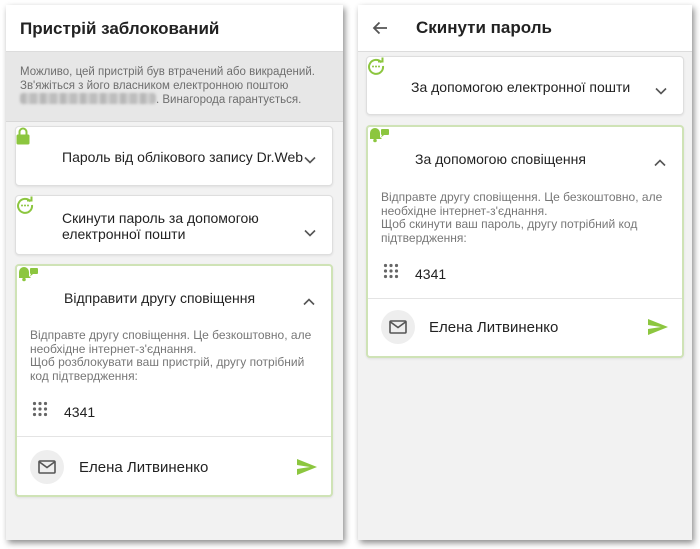 Image resolution: width=700 pixels, height=549 pixels. I want to click on card-header: За допомогою сповіщення, so click(525, 157).